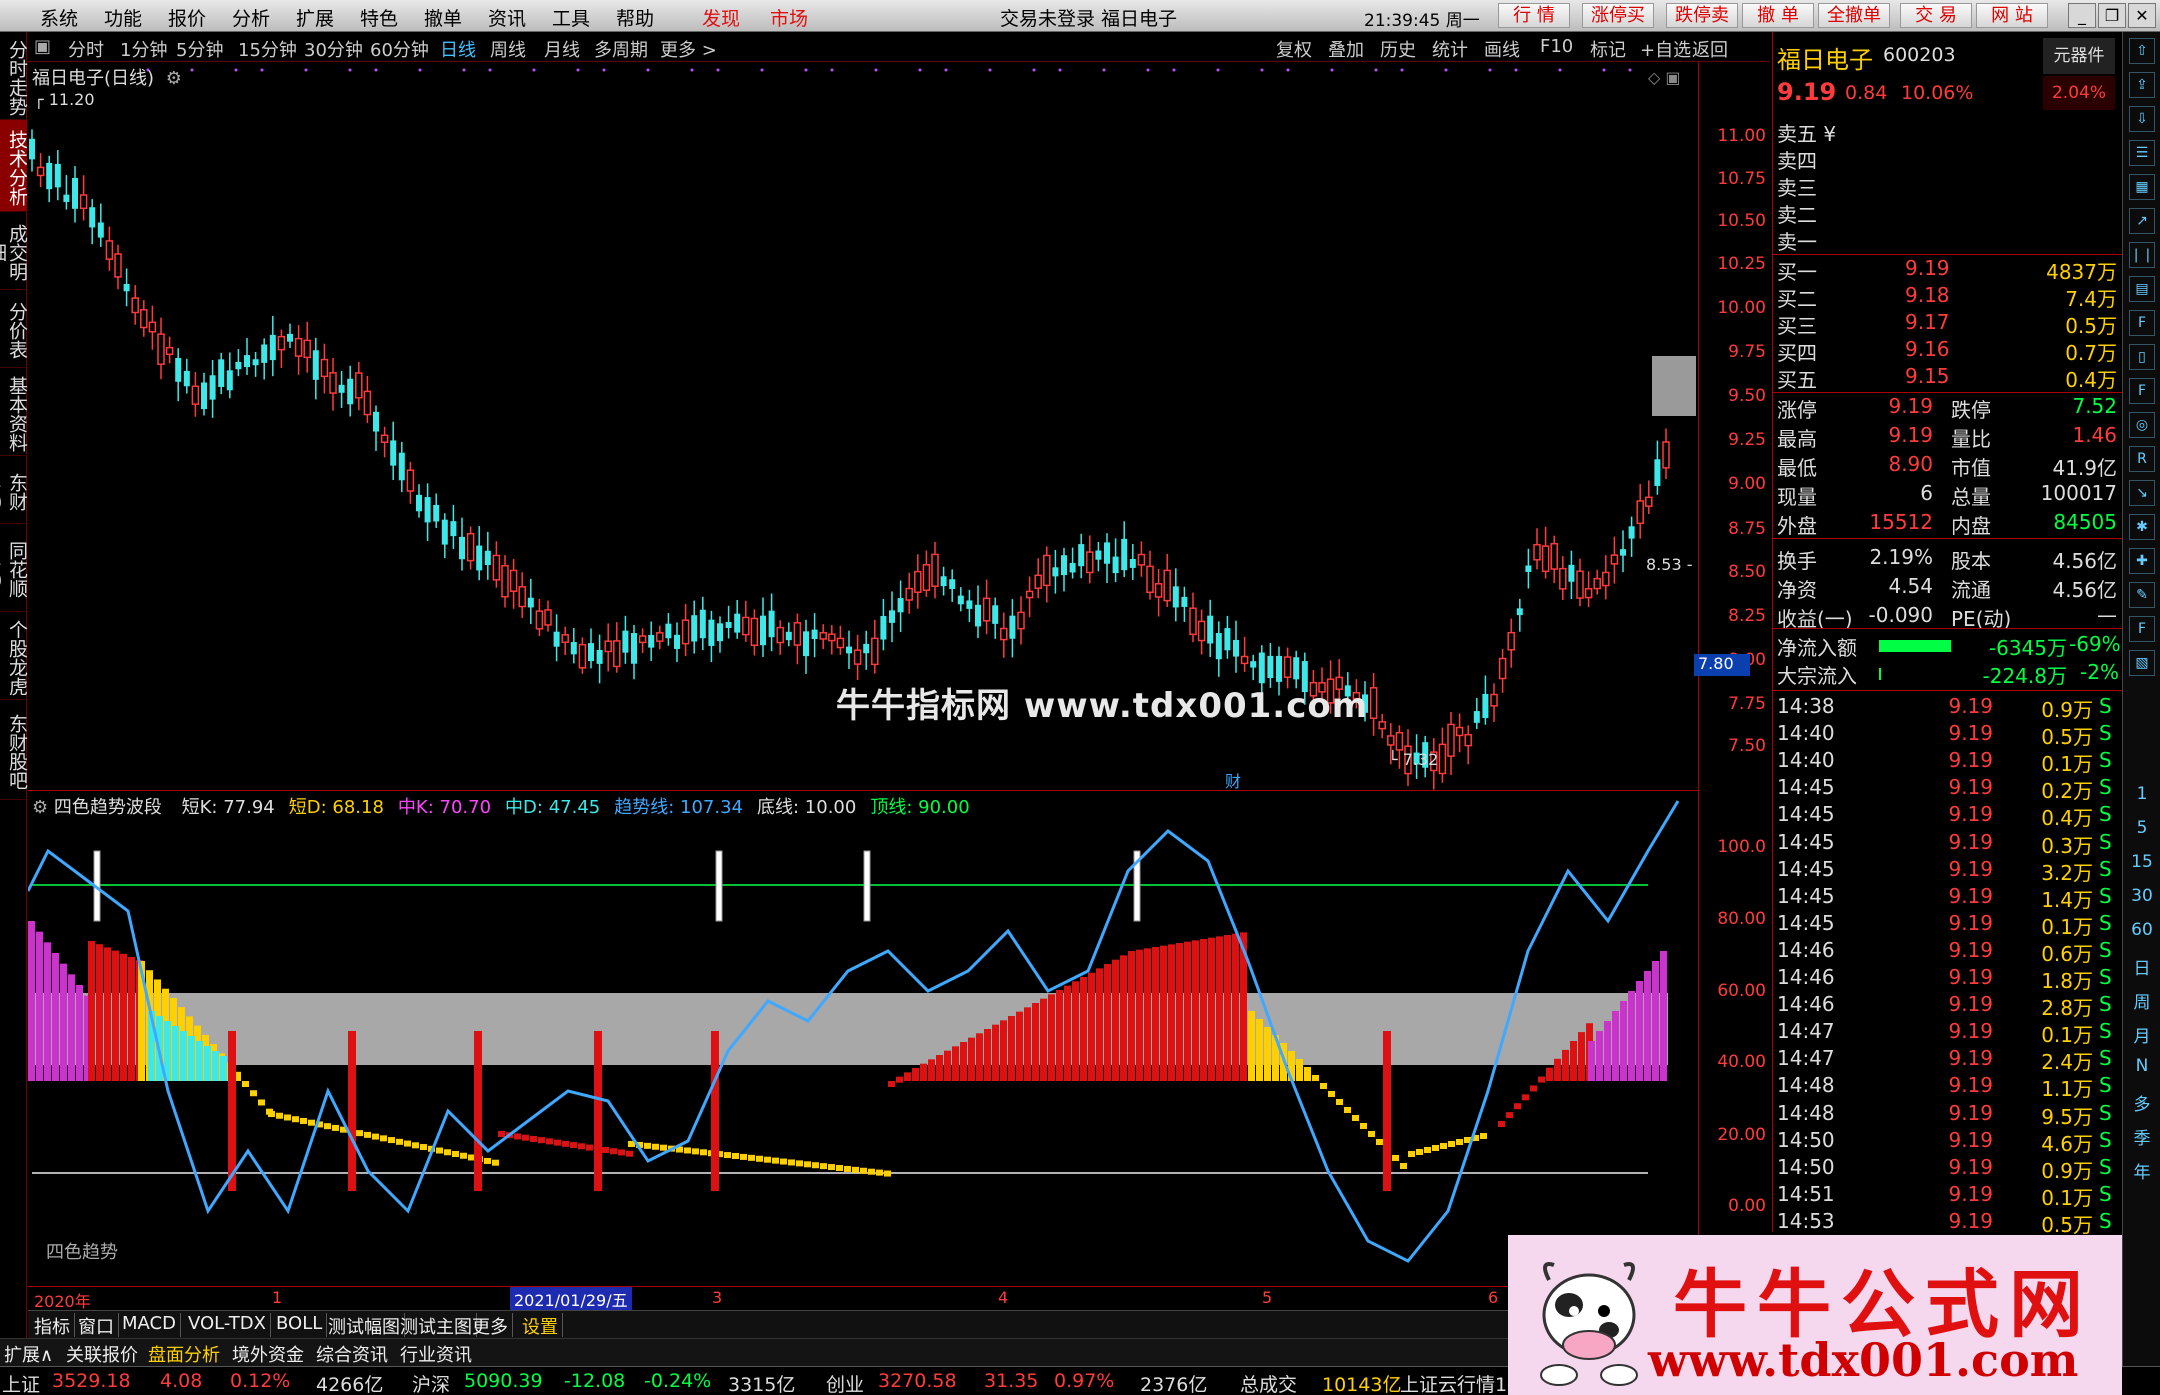 The width and height of the screenshot is (2160, 1395). I want to click on period-tab: 周线, so click(508, 49).